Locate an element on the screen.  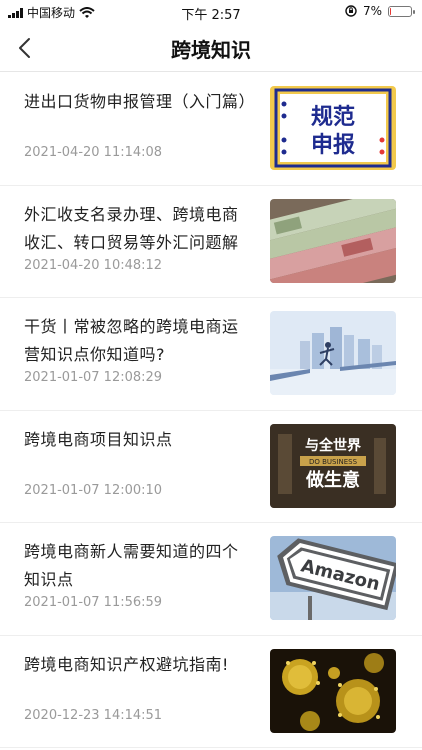
thumb-text-line1: 规范 is located at coordinates (333, 117).